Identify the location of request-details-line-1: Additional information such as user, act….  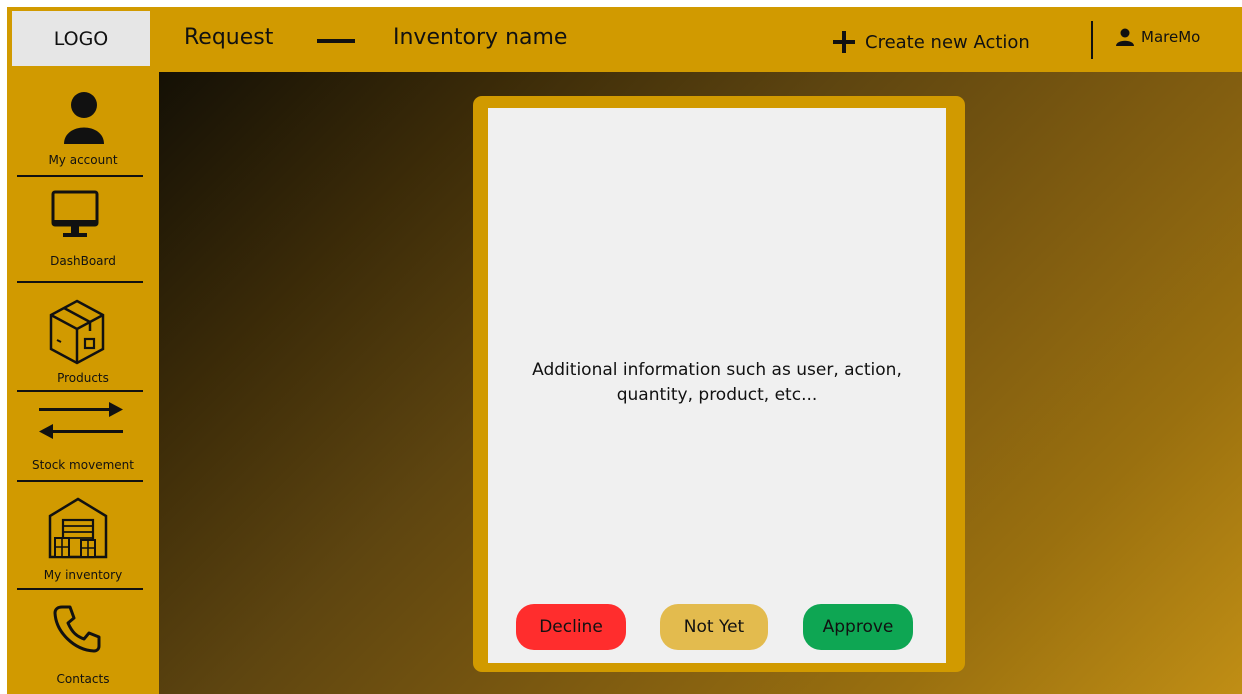
(717, 370).